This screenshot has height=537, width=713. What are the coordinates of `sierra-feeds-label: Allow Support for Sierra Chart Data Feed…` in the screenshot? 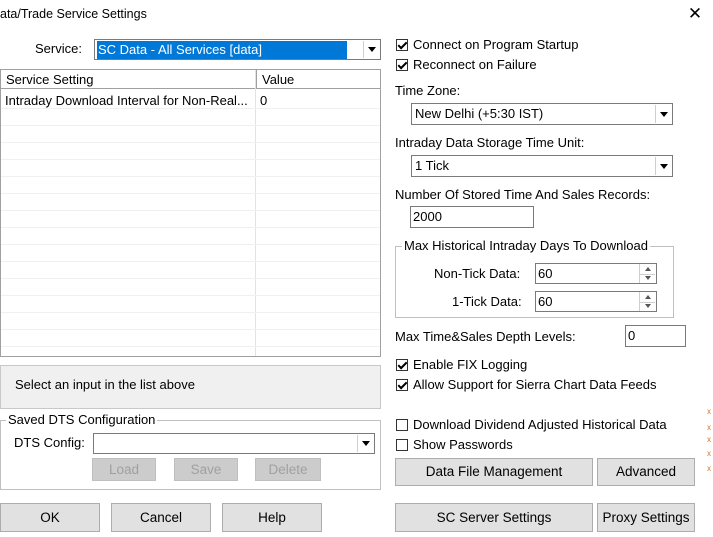 It's located at (535, 384).